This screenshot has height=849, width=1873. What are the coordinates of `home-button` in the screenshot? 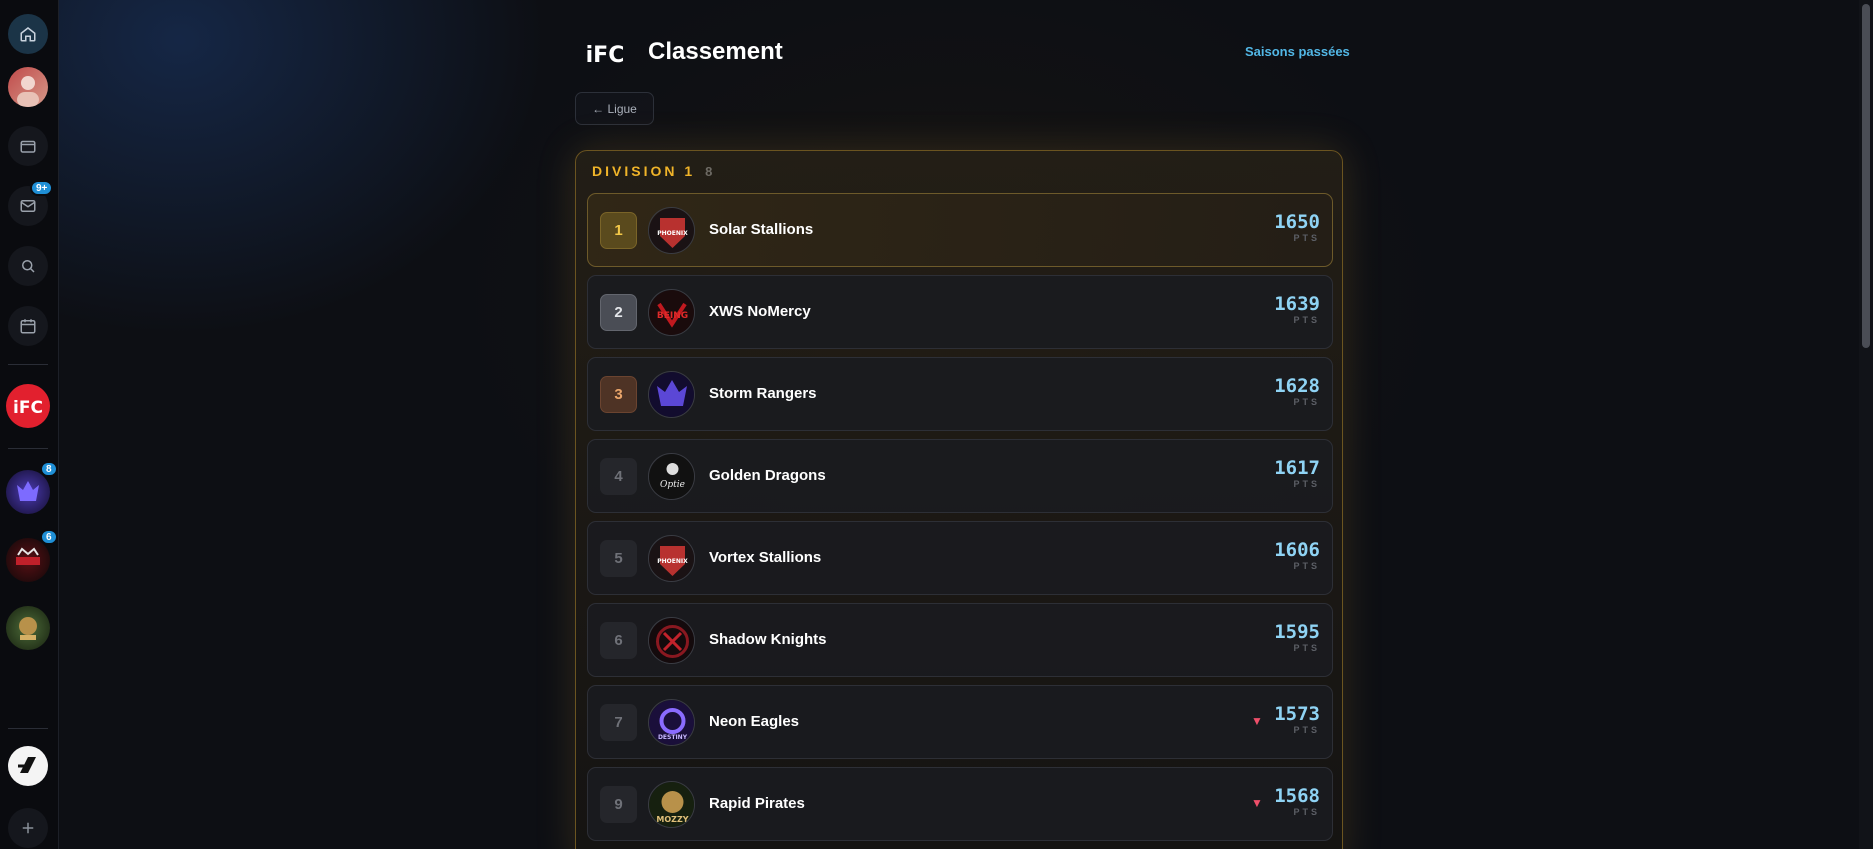 It's located at (28, 34).